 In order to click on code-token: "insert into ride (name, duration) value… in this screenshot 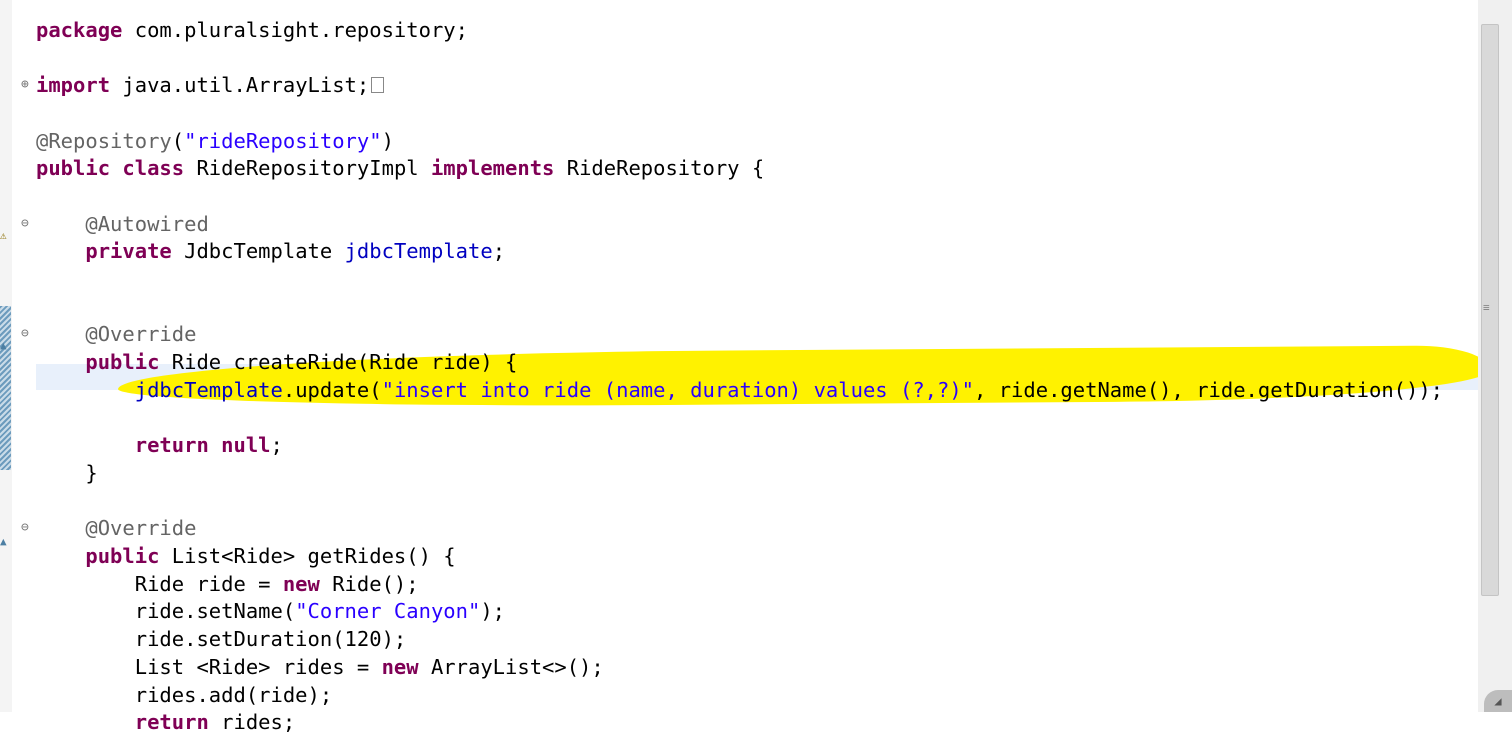, I will do `click(678, 389)`.